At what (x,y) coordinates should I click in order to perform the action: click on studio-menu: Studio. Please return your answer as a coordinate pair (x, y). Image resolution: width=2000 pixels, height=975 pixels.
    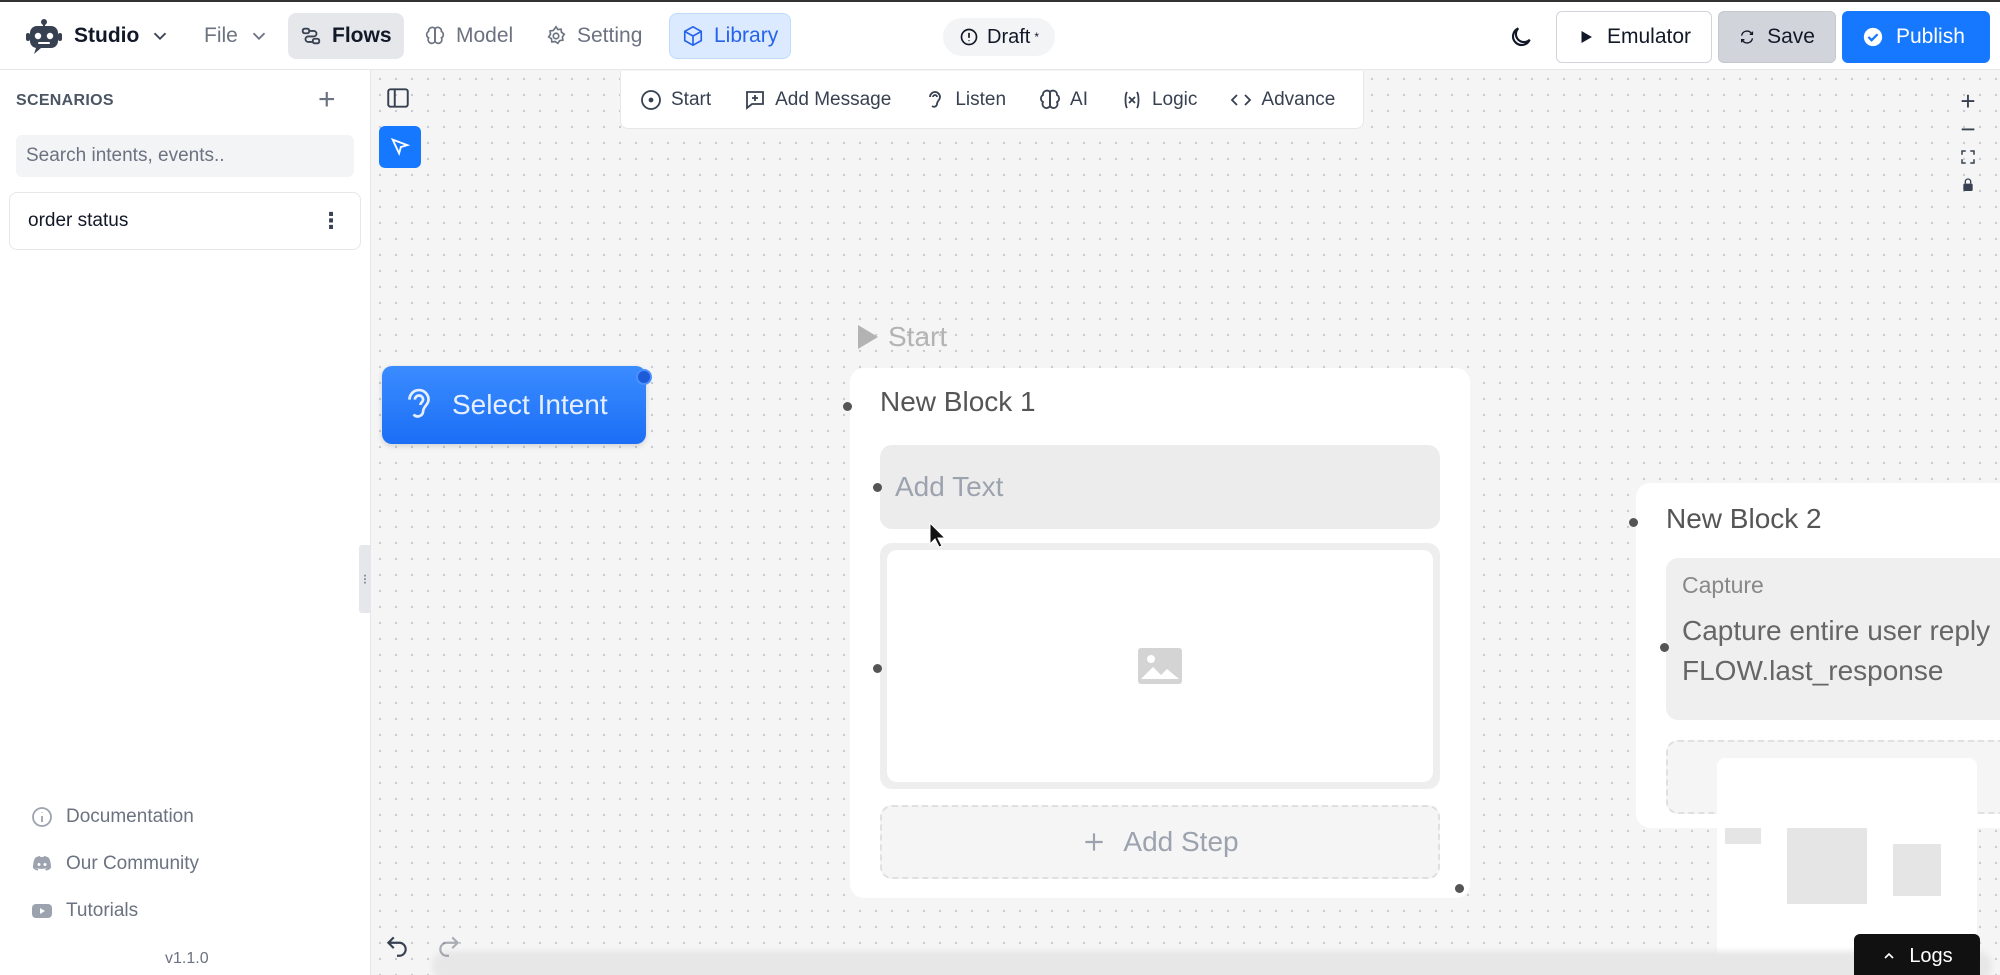
    Looking at the image, I should click on (97, 36).